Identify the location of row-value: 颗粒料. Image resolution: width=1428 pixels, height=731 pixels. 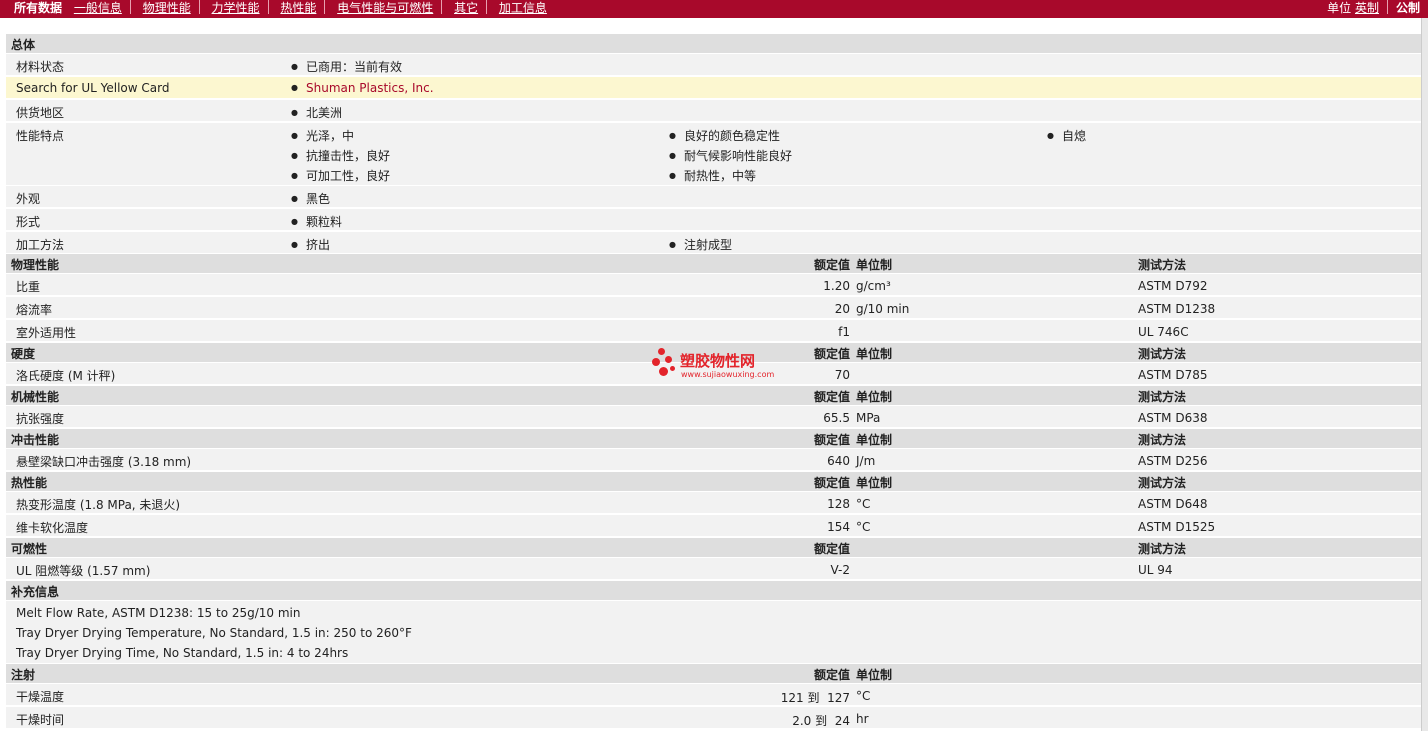
(316, 221).